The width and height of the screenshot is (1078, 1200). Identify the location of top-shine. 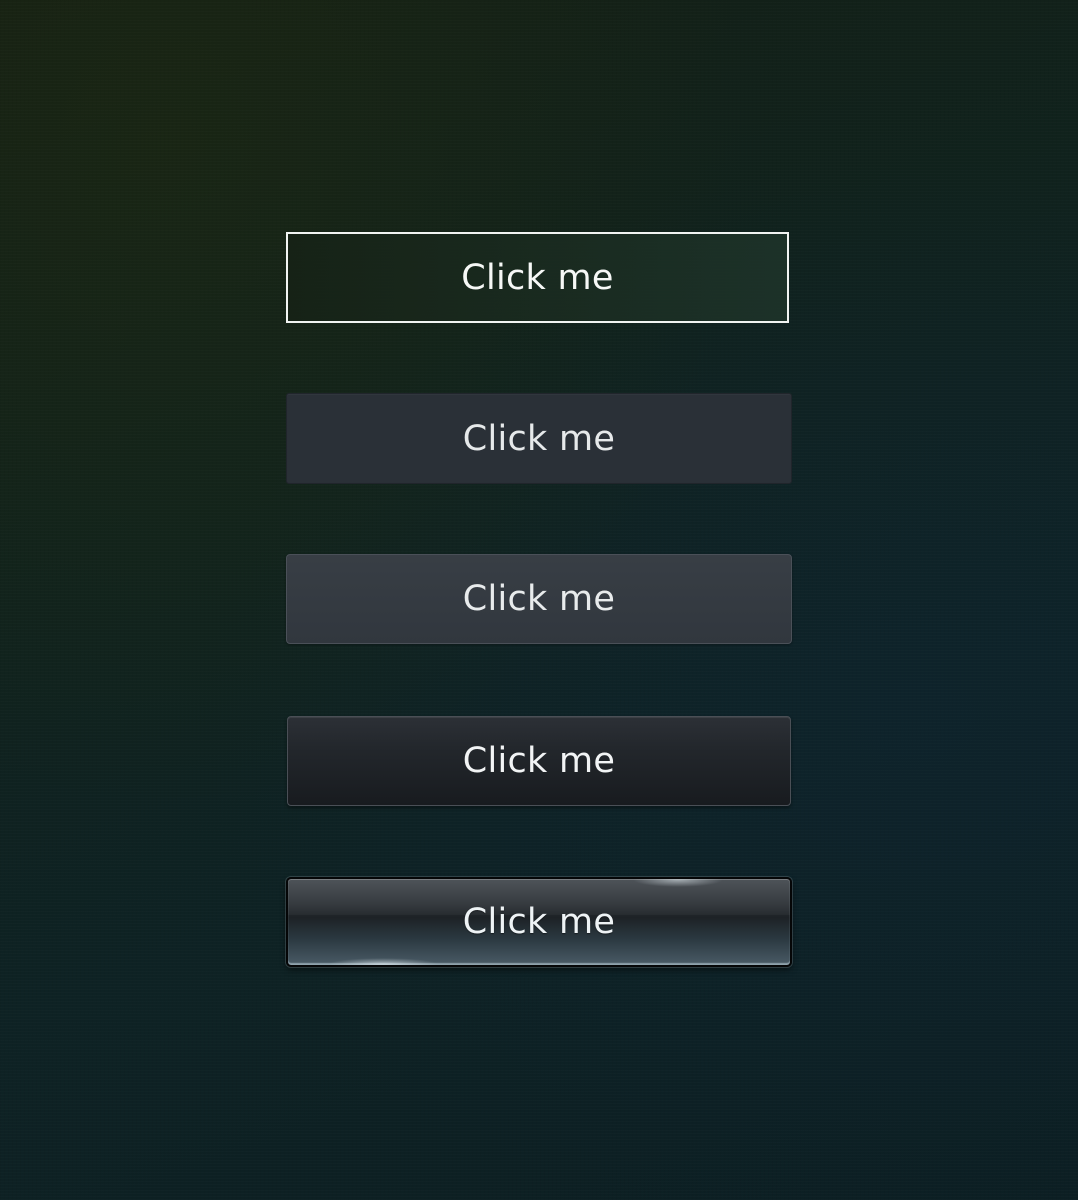
(678, 883).